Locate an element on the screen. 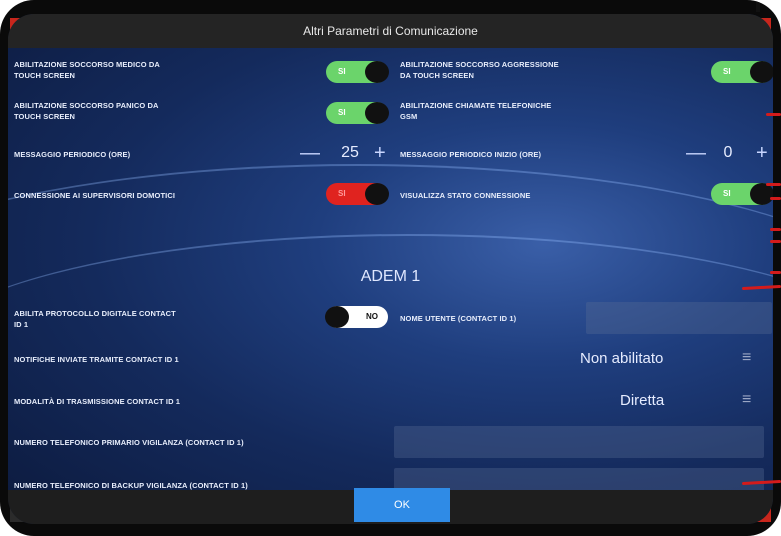 This screenshot has width=781, height=536. notifiche-select: Non abilitato is located at coordinates (621, 358).